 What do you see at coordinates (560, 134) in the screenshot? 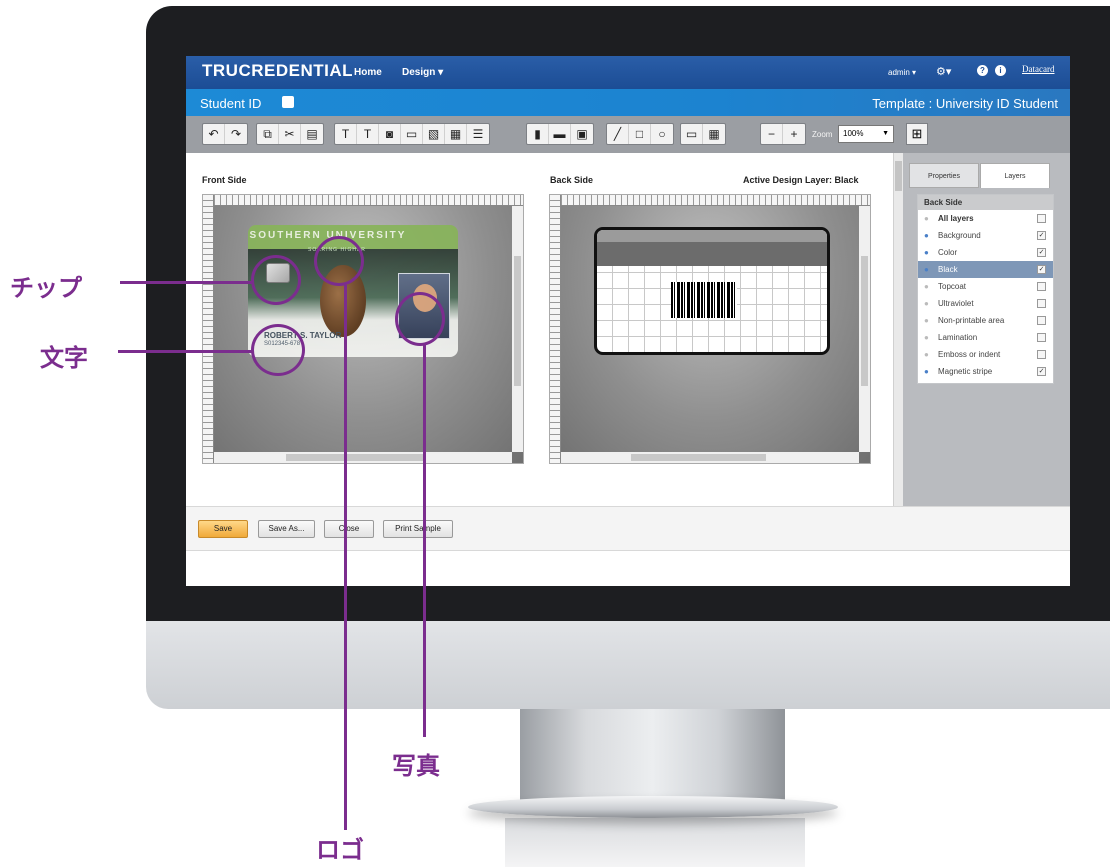
I see `magstripe-icon: ▬` at bounding box center [560, 134].